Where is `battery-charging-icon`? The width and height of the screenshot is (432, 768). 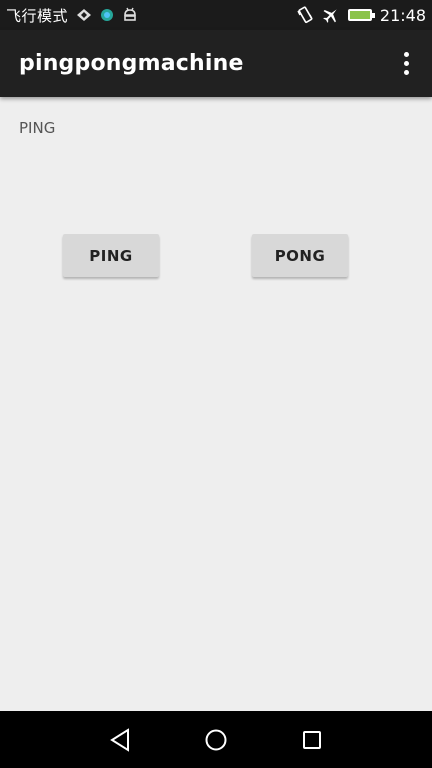 battery-charging-icon is located at coordinates (361, 15).